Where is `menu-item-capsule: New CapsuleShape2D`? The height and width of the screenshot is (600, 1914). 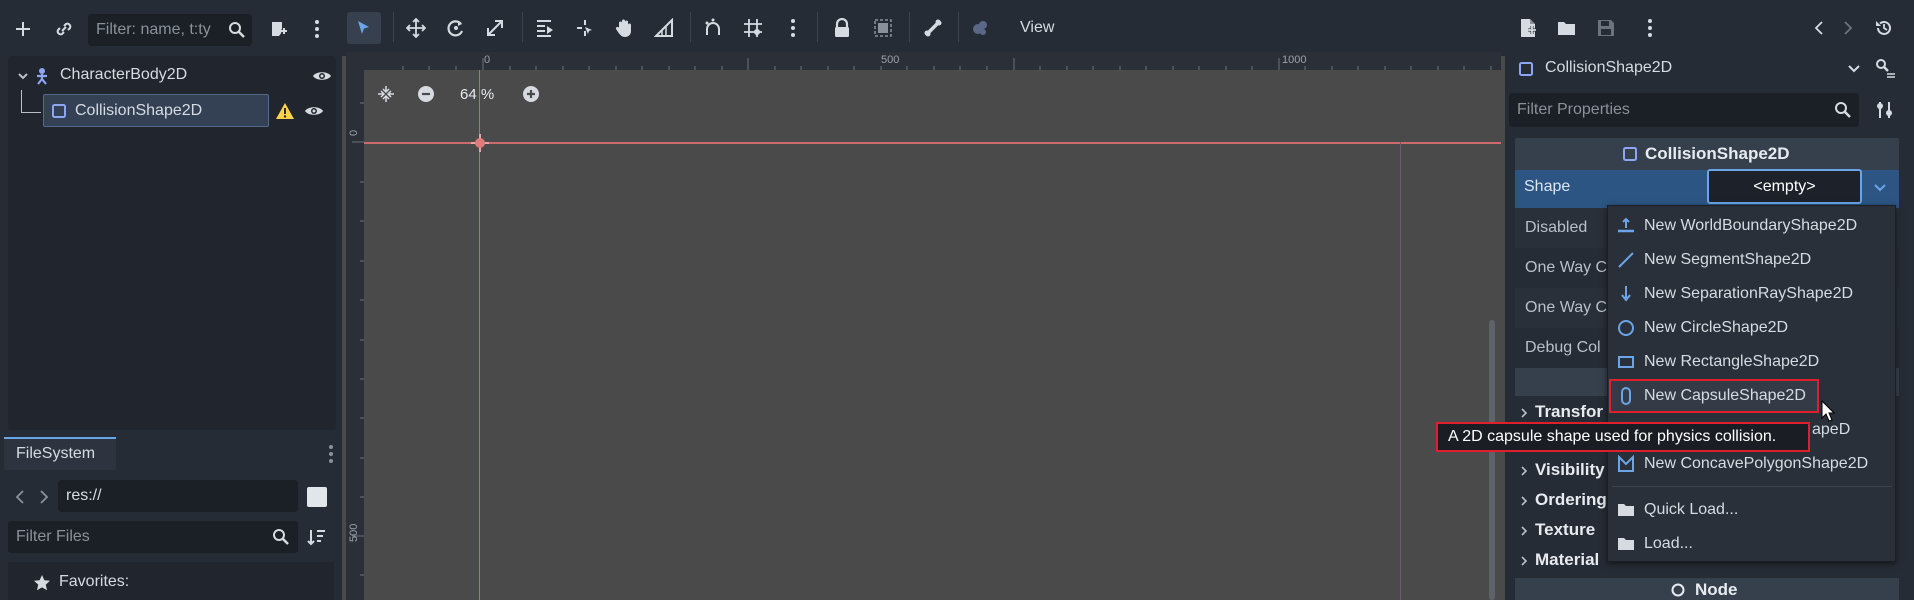
menu-item-capsule: New CapsuleShape2D is located at coordinates (1714, 396).